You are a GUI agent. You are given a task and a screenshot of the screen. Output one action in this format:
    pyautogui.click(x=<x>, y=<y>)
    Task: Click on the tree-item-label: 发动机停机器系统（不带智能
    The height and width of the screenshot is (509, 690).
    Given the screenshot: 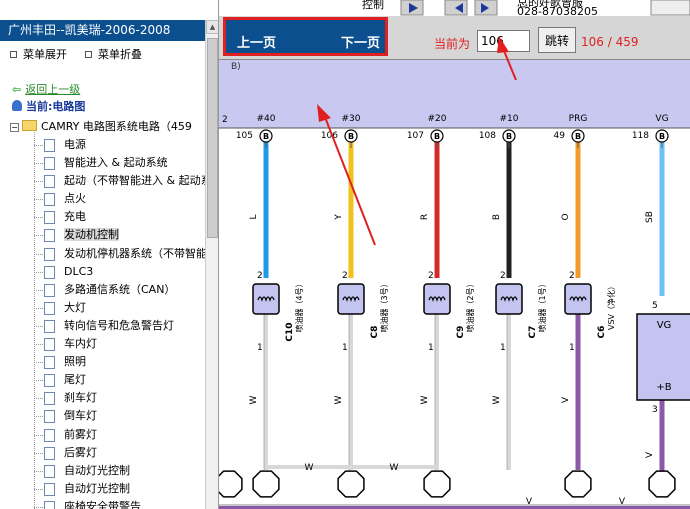 What is the action you would take?
    pyautogui.click(x=135, y=253)
    